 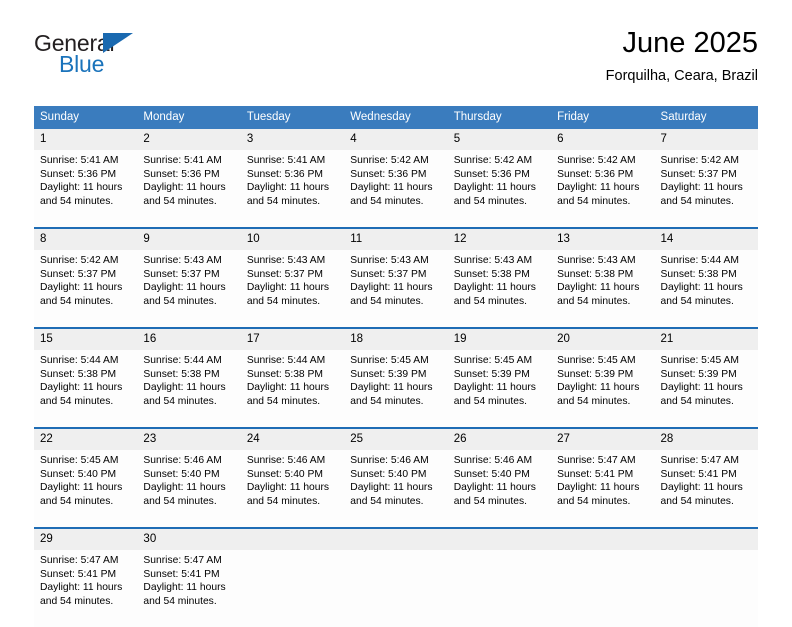 What do you see at coordinates (682, 56) in the screenshot?
I see `title-block: June 2025 Forquilha, Ceara, Brazil` at bounding box center [682, 56].